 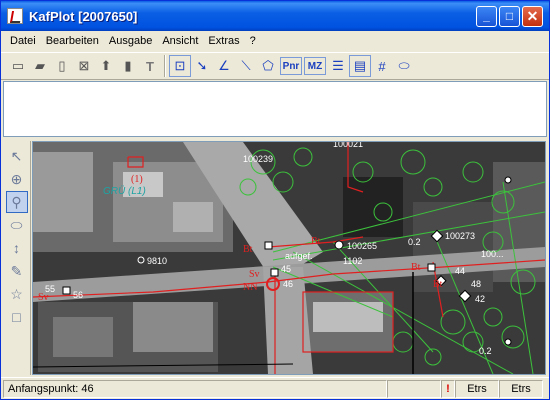 I want to click on list-tool-icon: ☰, so click(x=338, y=66).